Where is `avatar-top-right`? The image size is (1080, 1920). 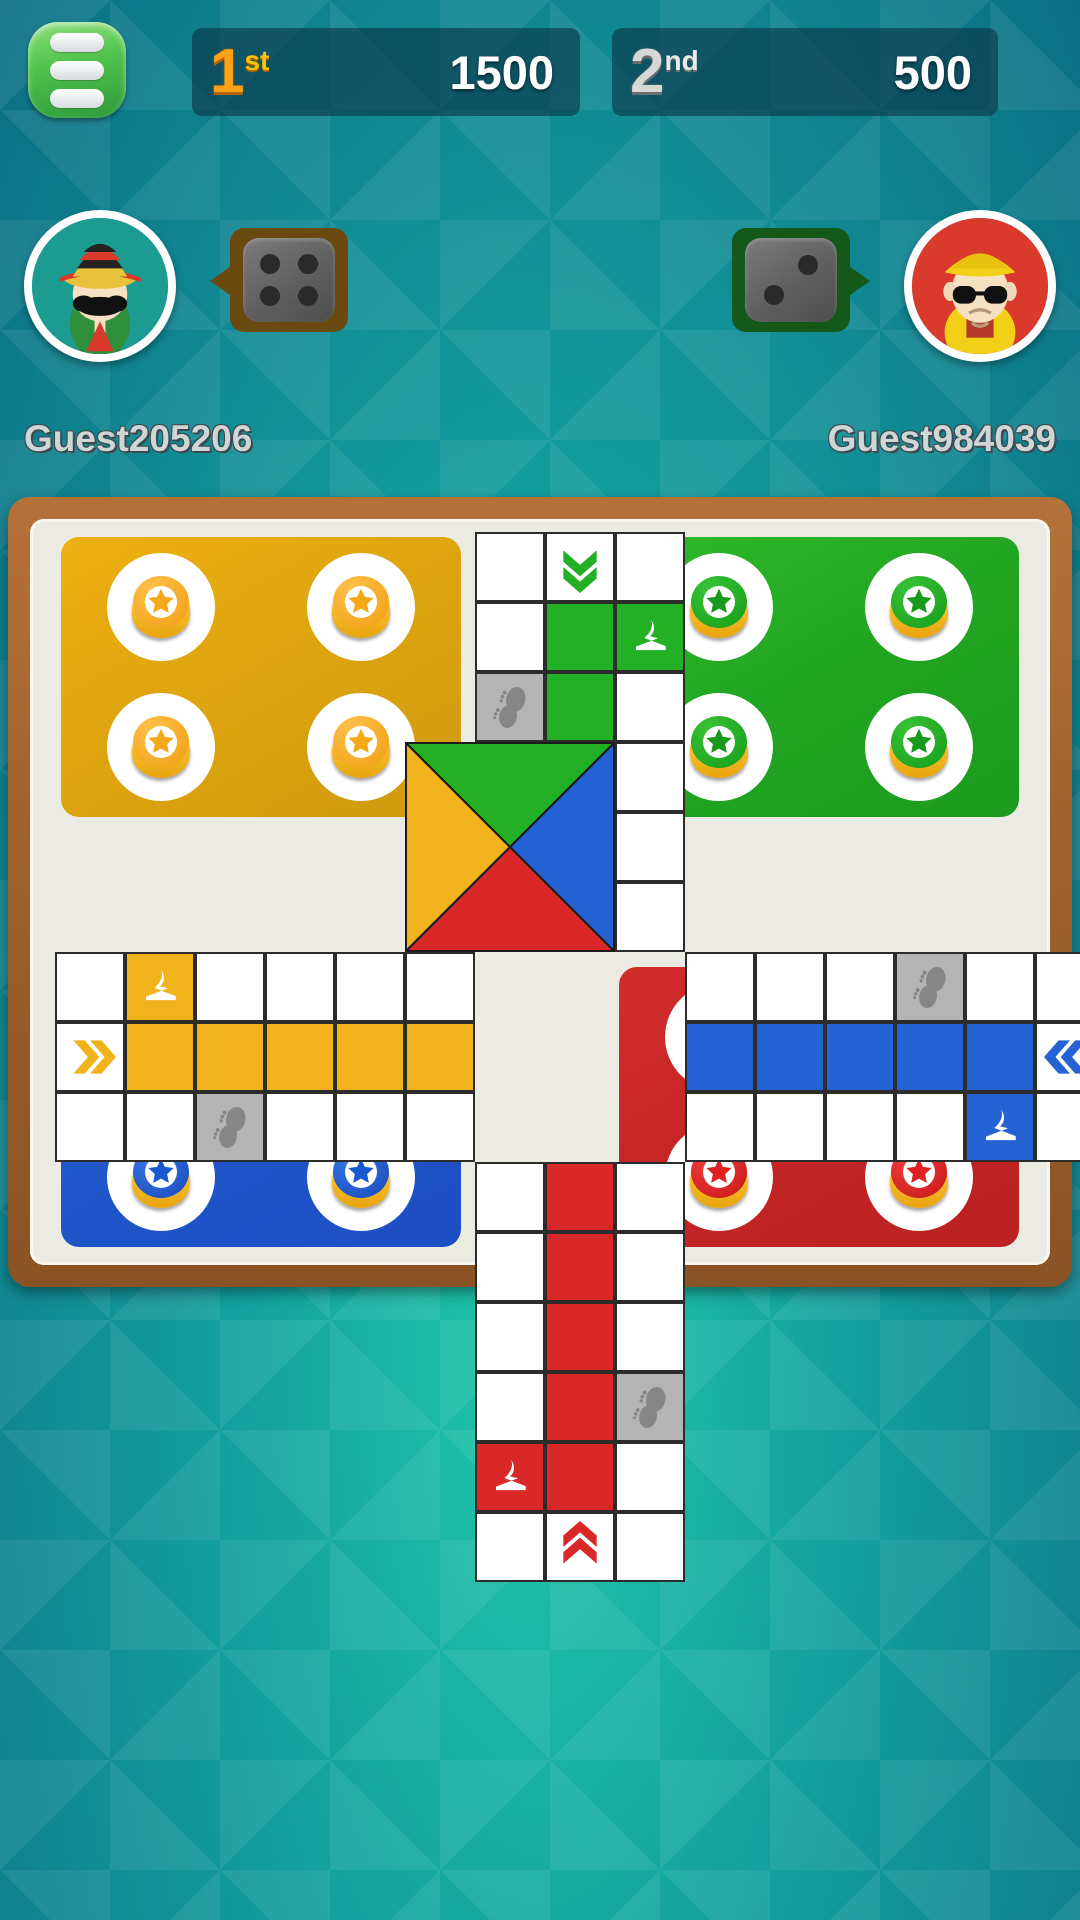 avatar-top-right is located at coordinates (980, 286).